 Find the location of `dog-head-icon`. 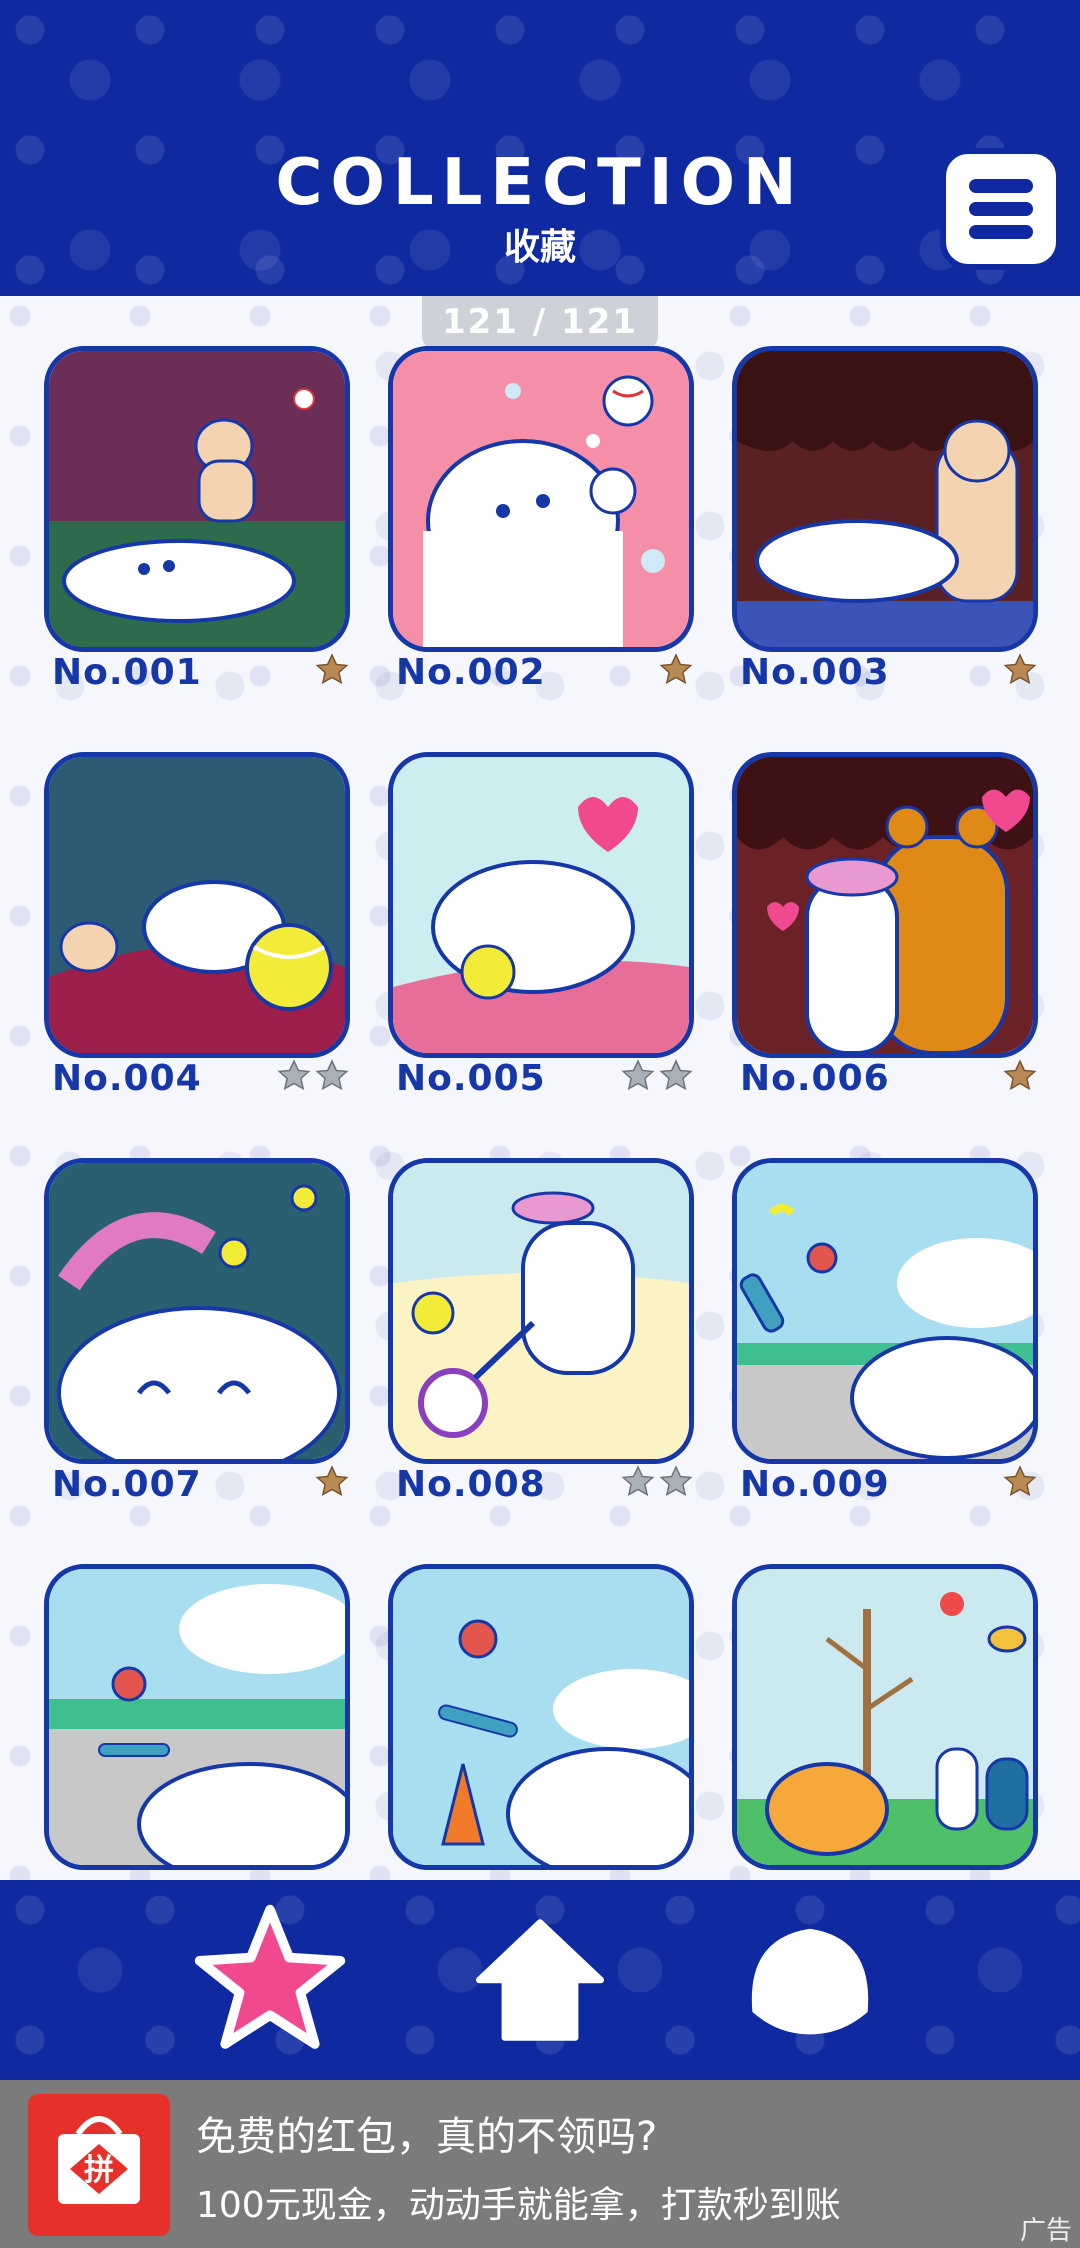

dog-head-icon is located at coordinates (810, 1981).